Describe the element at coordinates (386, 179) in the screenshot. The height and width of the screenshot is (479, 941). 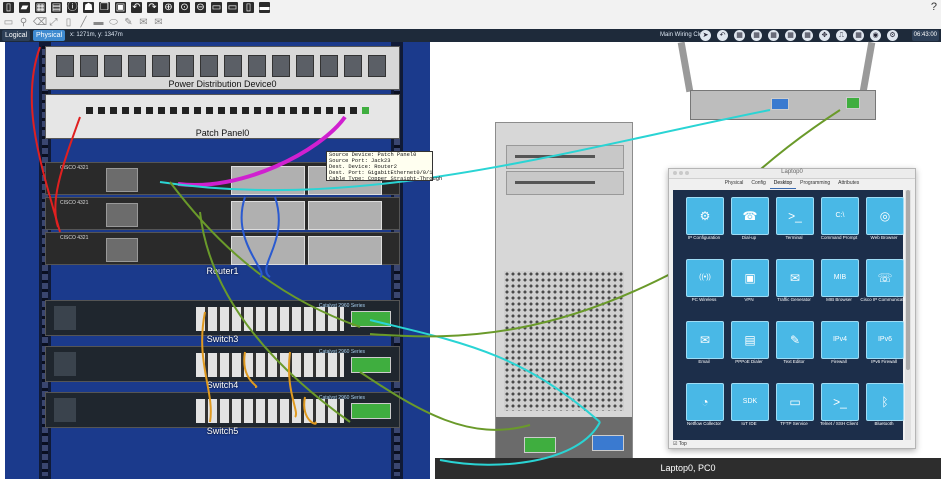
I see `tooltip-line: Cable Type: Copper Straight-Through` at that location.